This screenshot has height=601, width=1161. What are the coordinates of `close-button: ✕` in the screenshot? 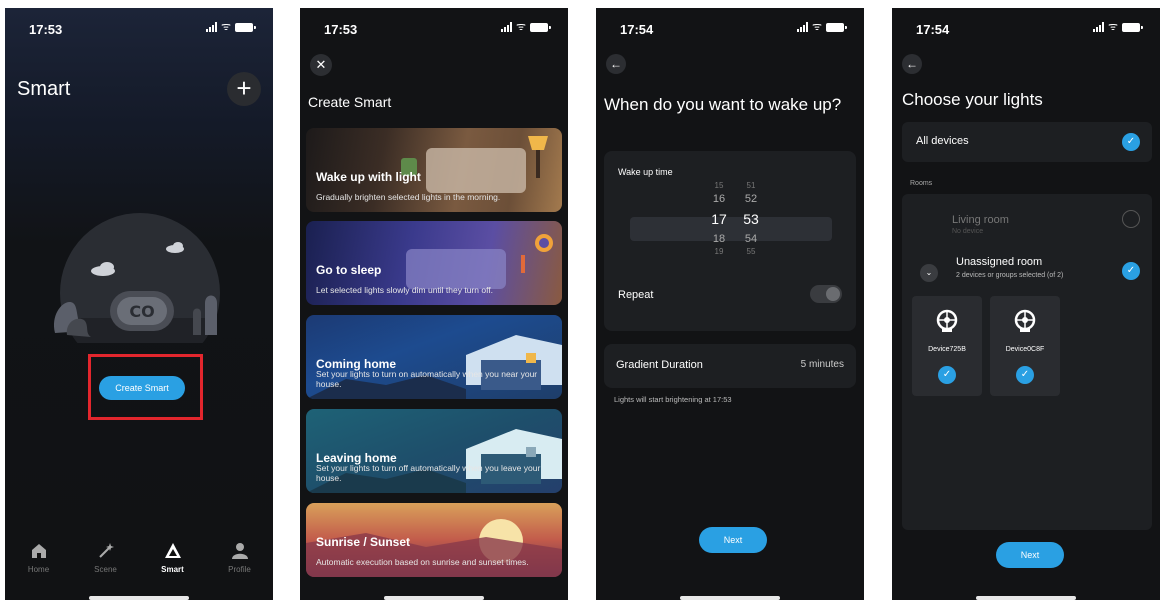 It's located at (321, 65).